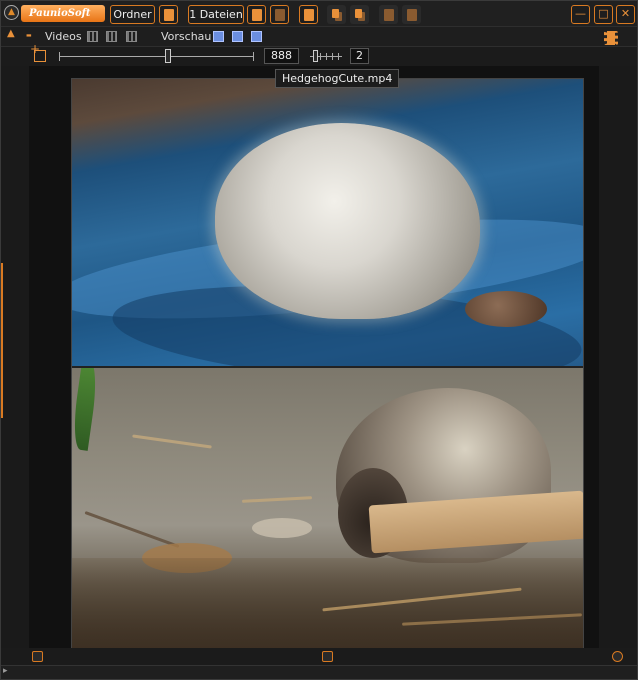 This screenshot has height=680, width=638. What do you see at coordinates (59, 56) in the screenshot?
I see `size-slider-min` at bounding box center [59, 56].